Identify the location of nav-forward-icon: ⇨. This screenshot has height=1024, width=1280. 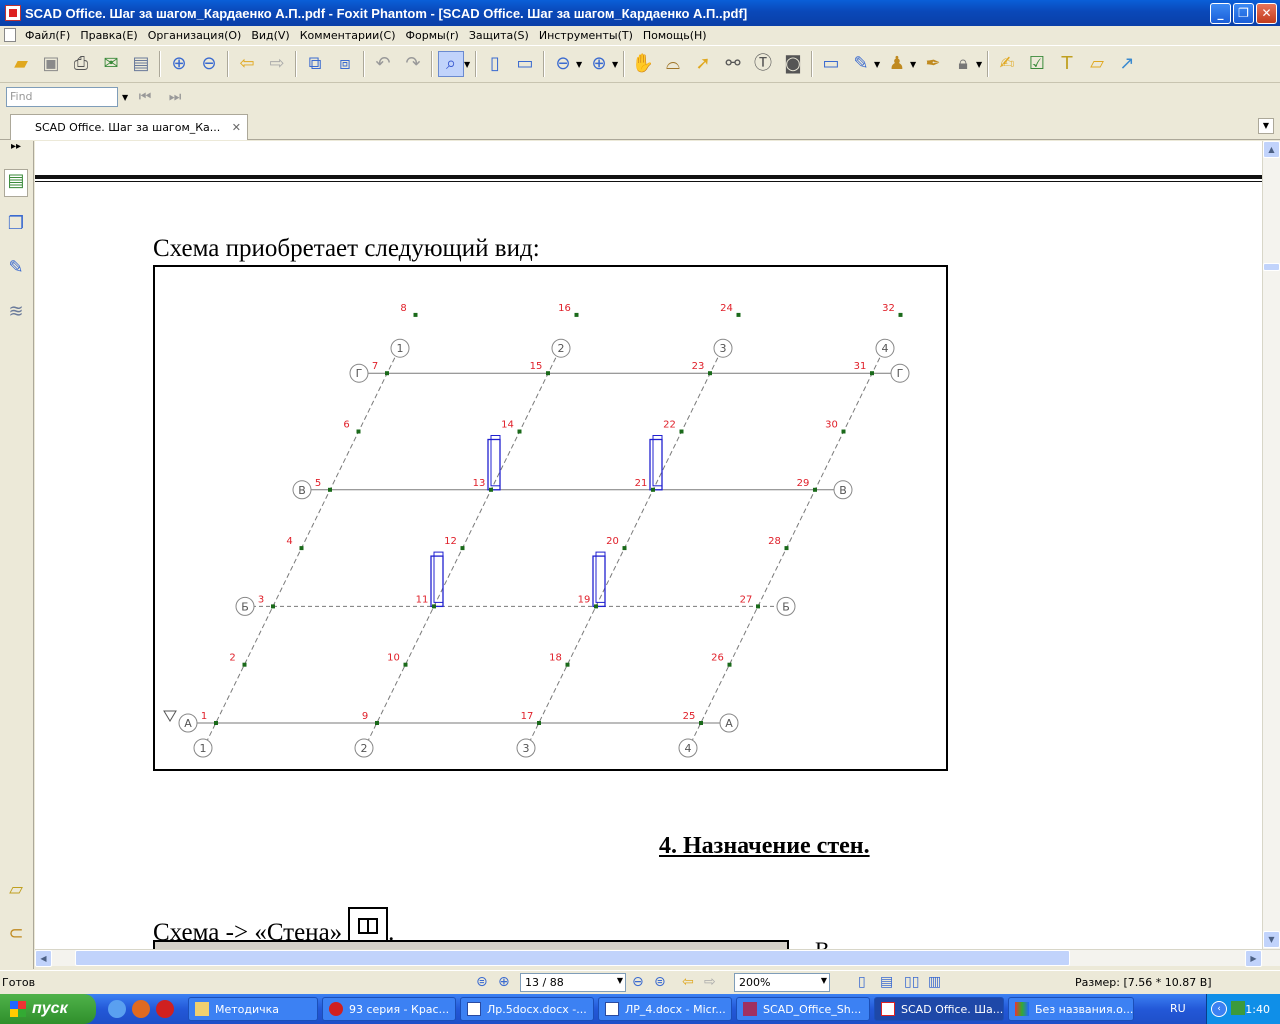
(710, 982).